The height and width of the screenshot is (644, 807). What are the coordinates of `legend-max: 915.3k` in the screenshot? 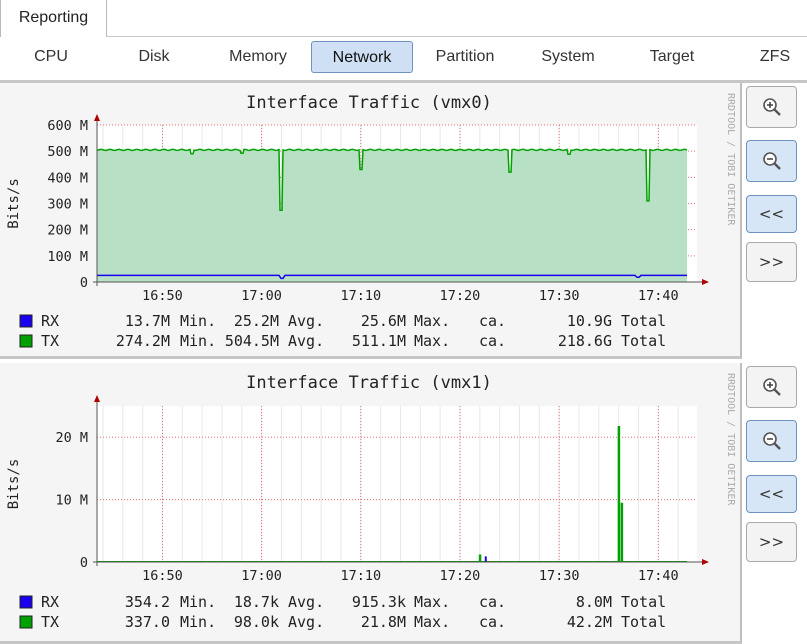 It's located at (379, 602).